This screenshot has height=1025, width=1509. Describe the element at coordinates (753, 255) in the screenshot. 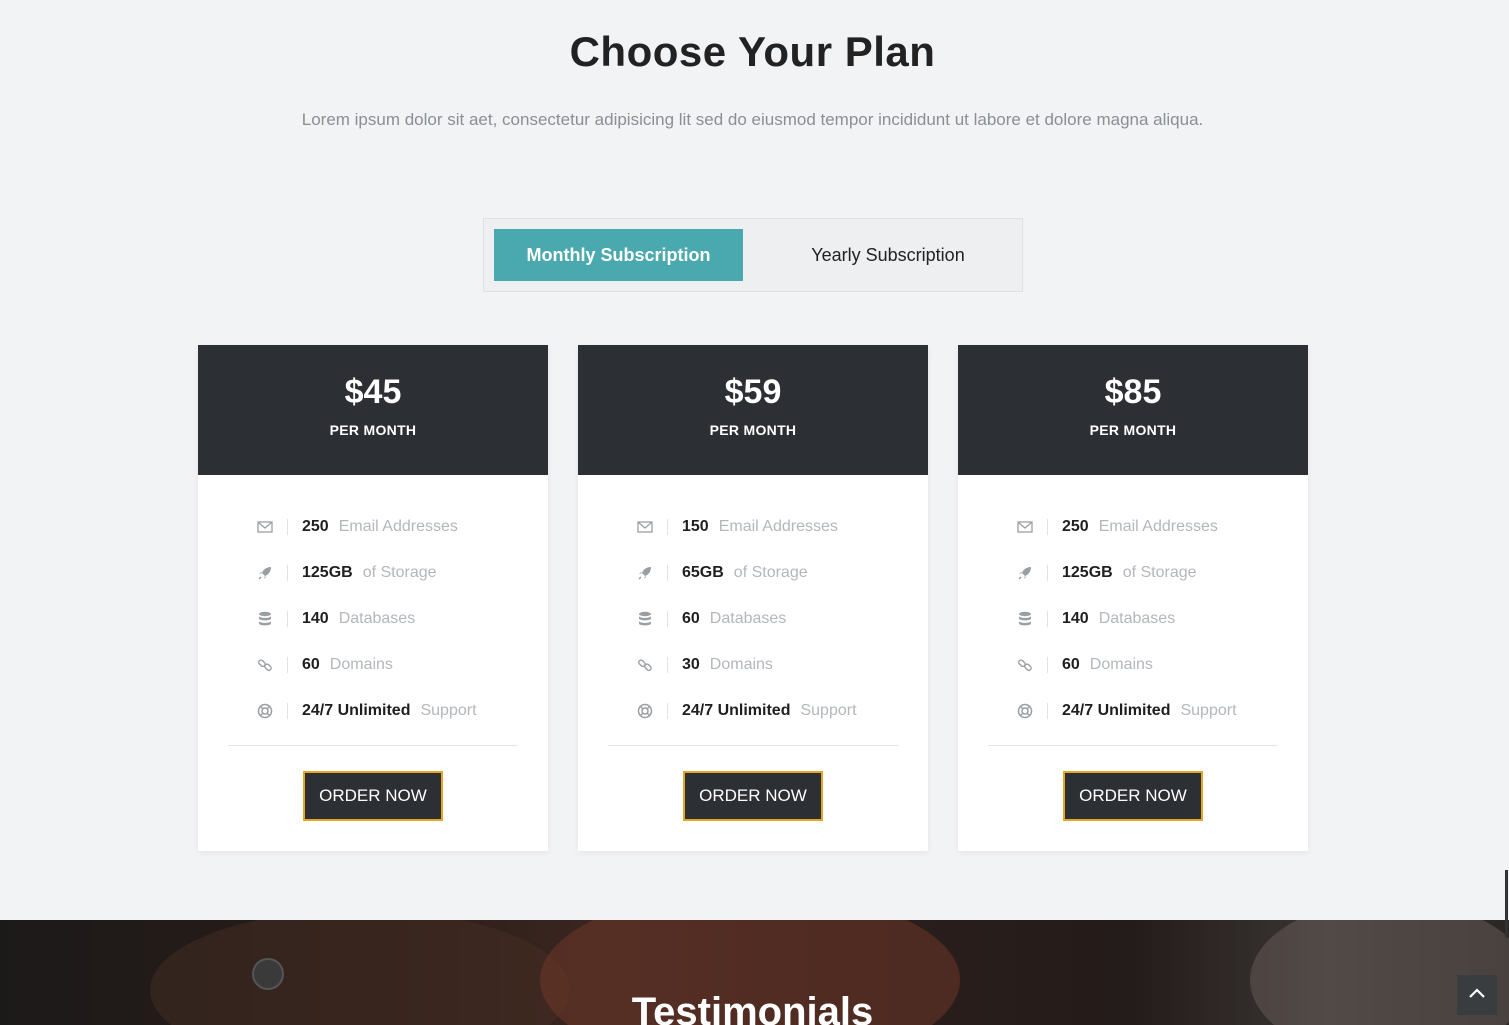

I see `subscription-toggle: Monthly Subscription Yearly Subscription` at that location.